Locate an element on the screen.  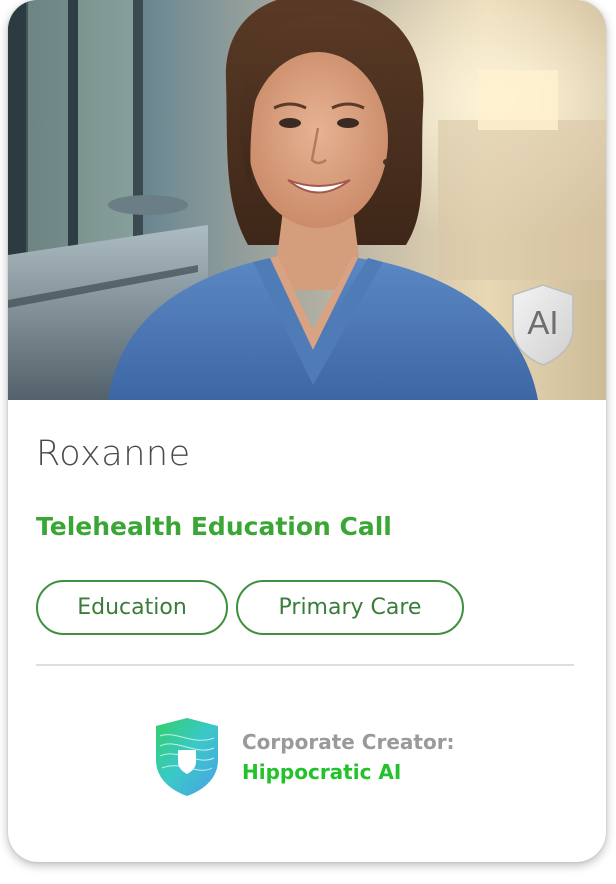
ai-badge-label: AI is located at coordinates (542, 322).